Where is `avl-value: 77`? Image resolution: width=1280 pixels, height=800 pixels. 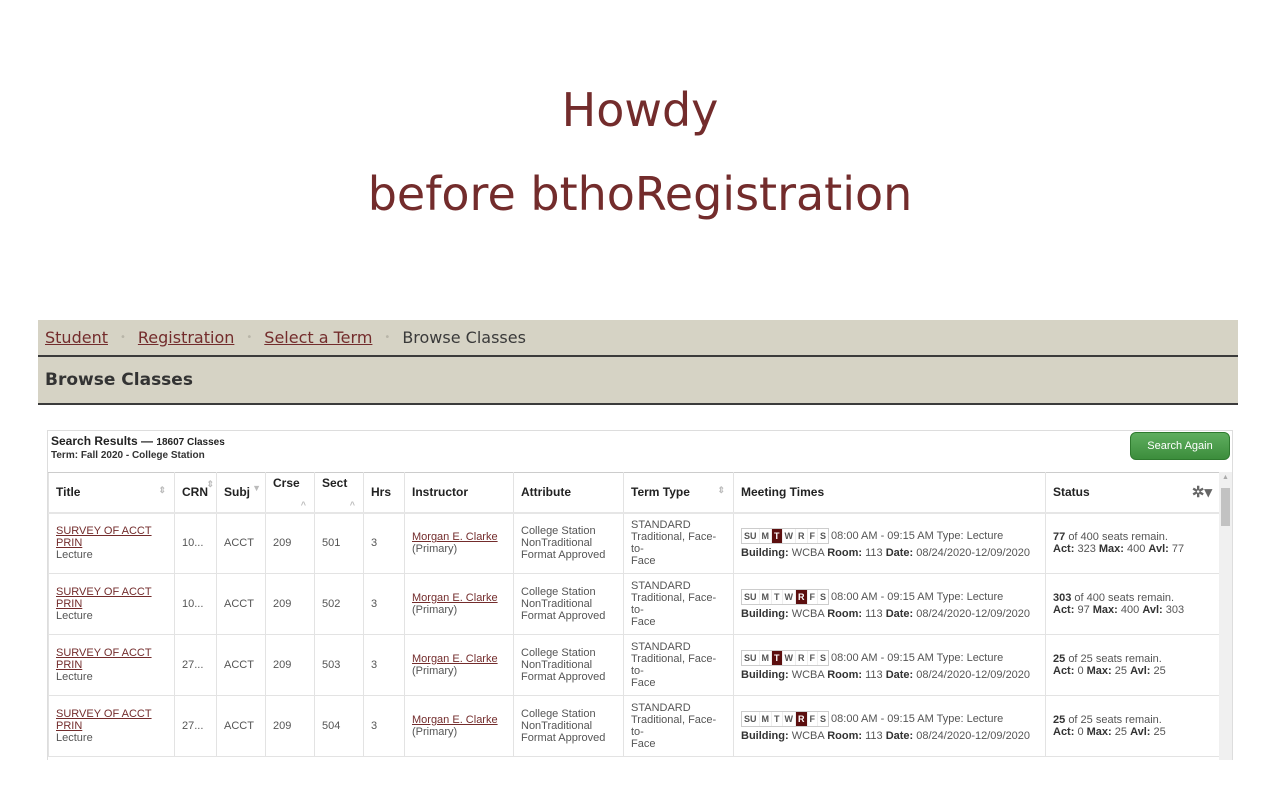 avl-value: 77 is located at coordinates (1178, 549).